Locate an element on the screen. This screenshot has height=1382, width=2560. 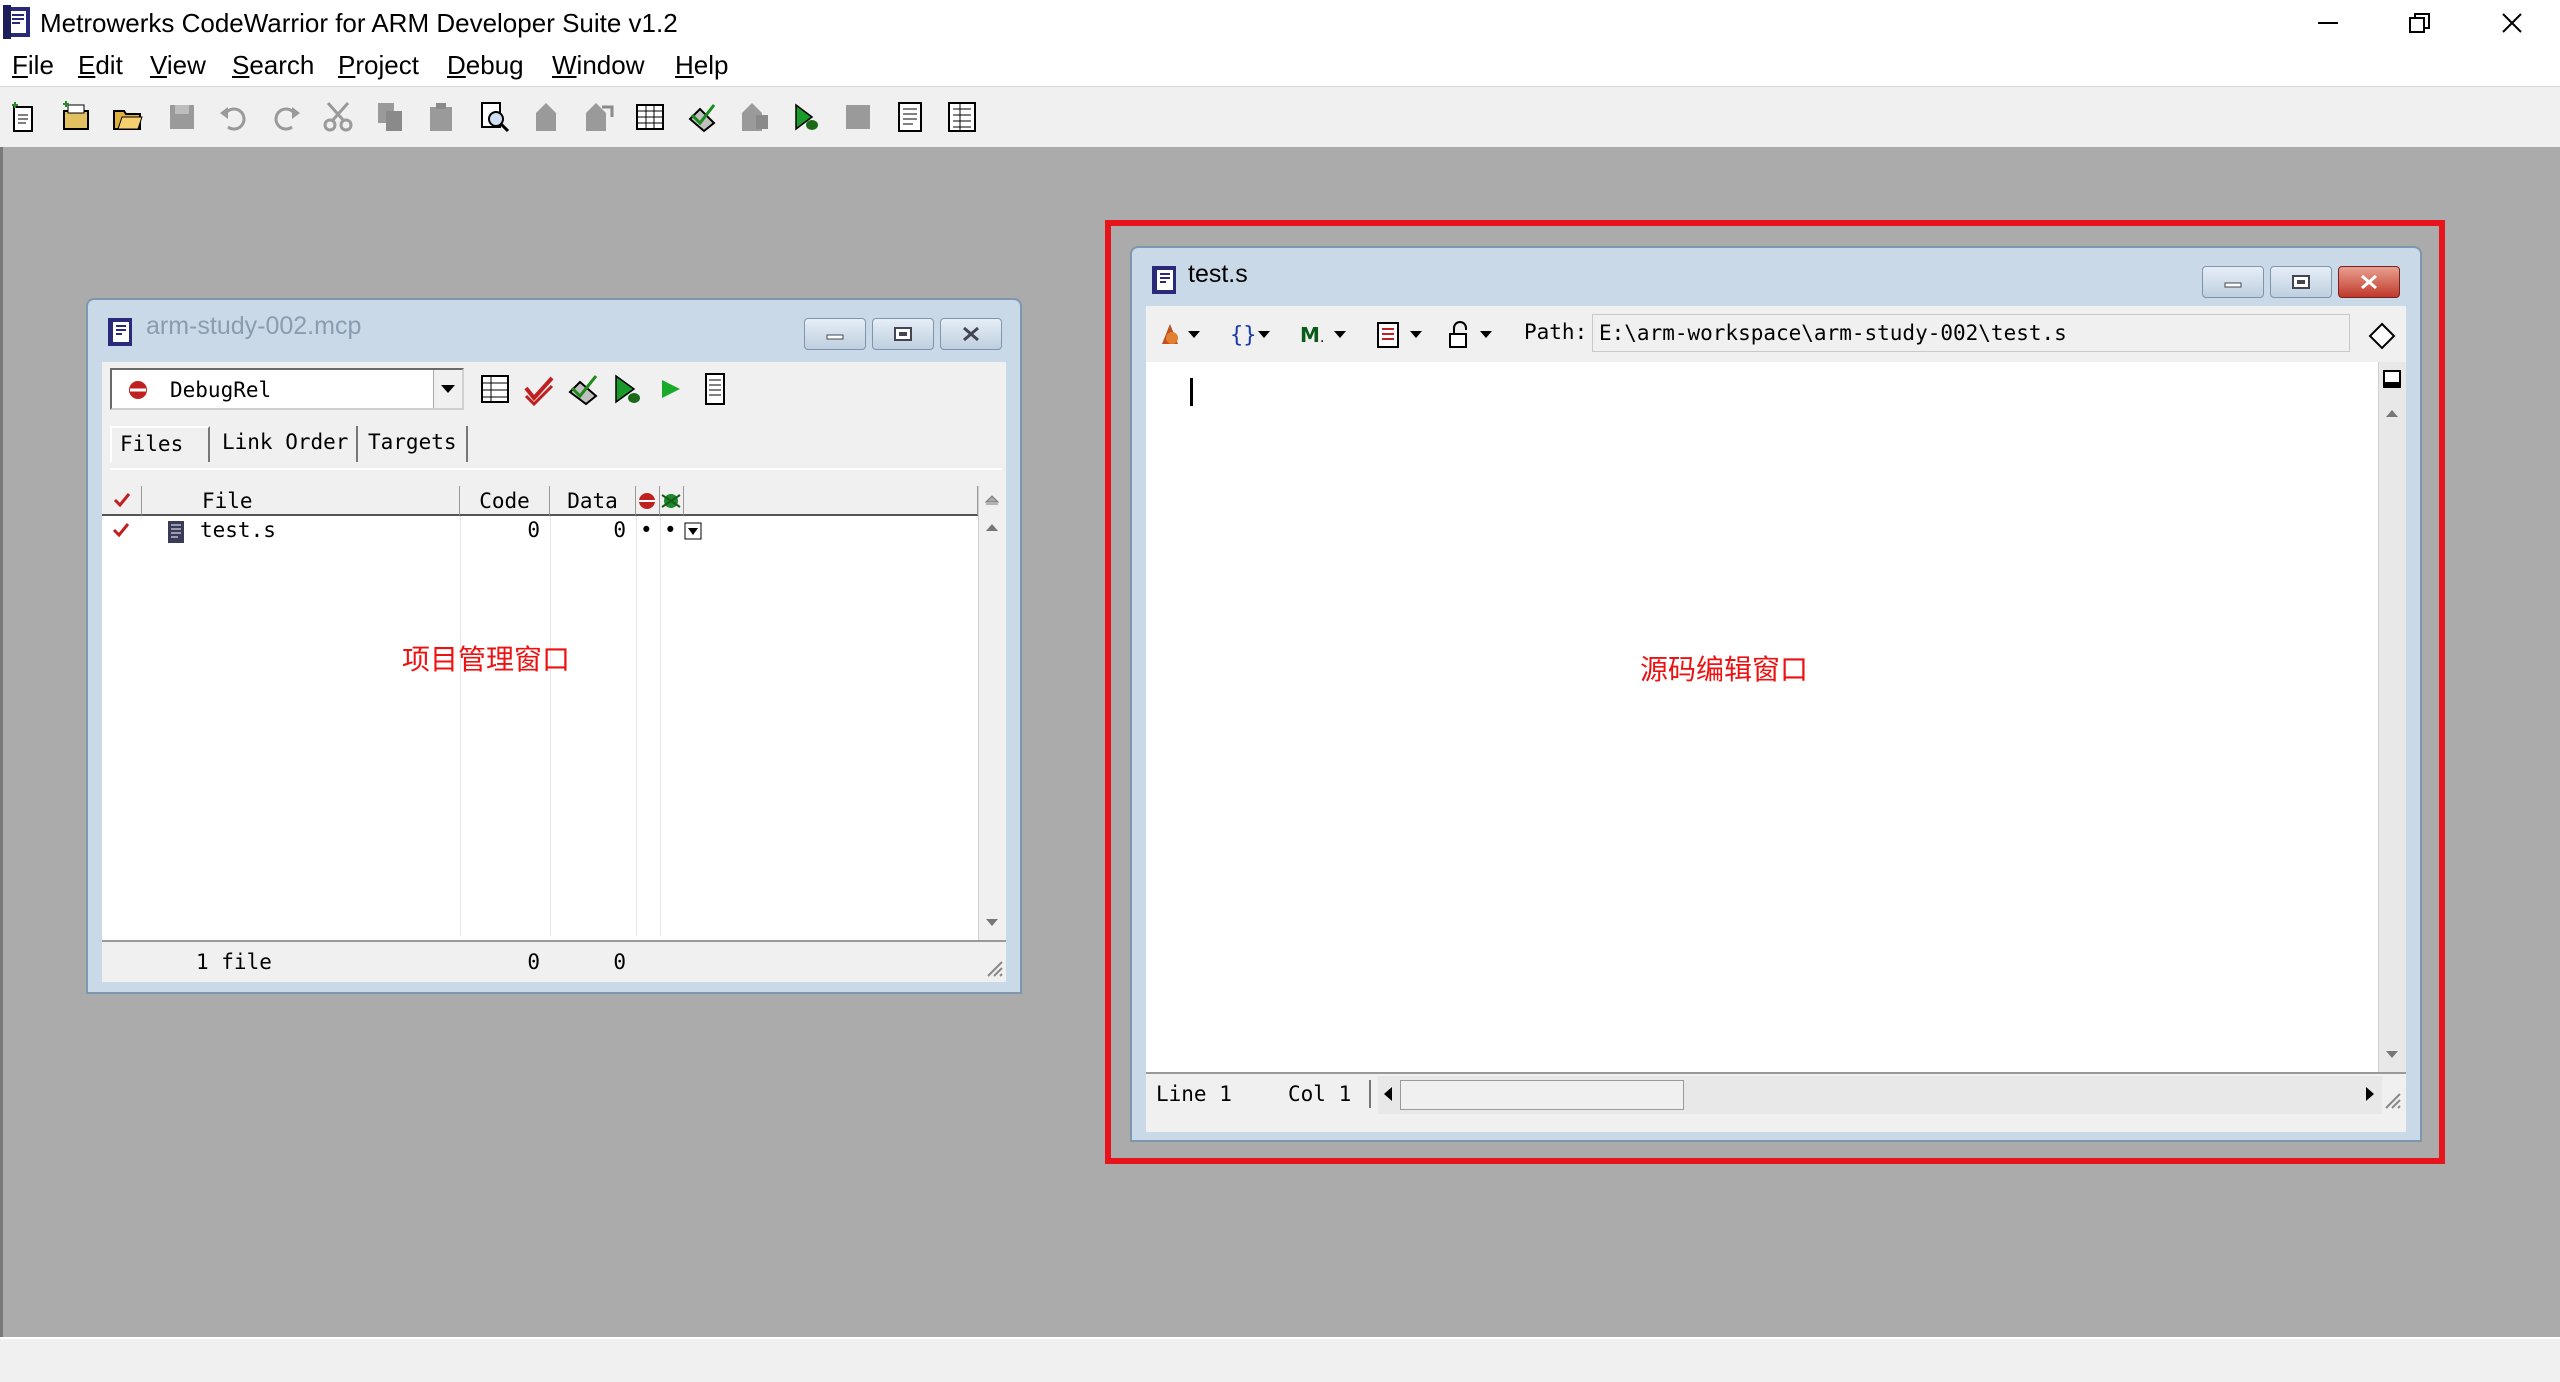
source-file-icon is located at coordinates (1164, 280).